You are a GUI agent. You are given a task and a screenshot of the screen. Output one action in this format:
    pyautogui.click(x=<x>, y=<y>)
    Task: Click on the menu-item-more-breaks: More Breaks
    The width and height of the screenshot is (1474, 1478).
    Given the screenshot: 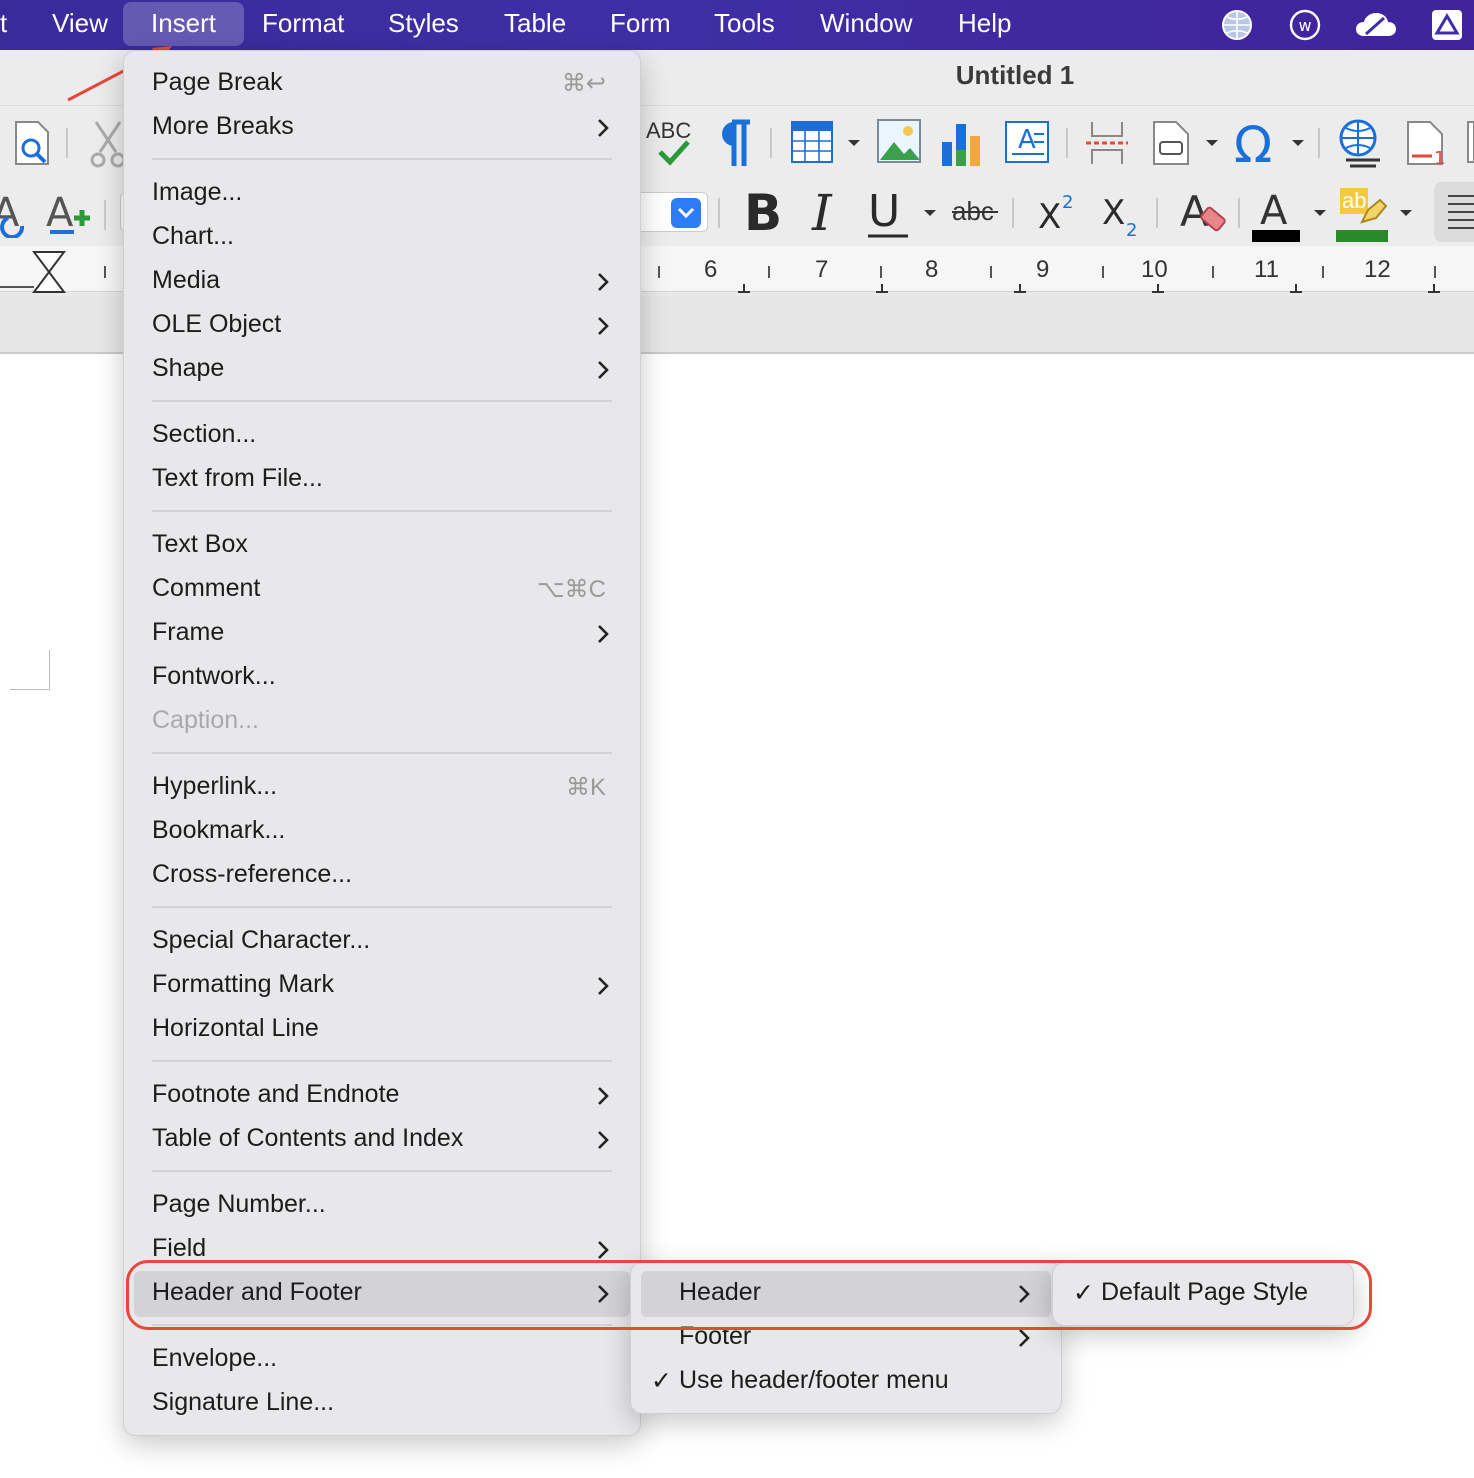 What is the action you would take?
    pyautogui.click(x=382, y=128)
    